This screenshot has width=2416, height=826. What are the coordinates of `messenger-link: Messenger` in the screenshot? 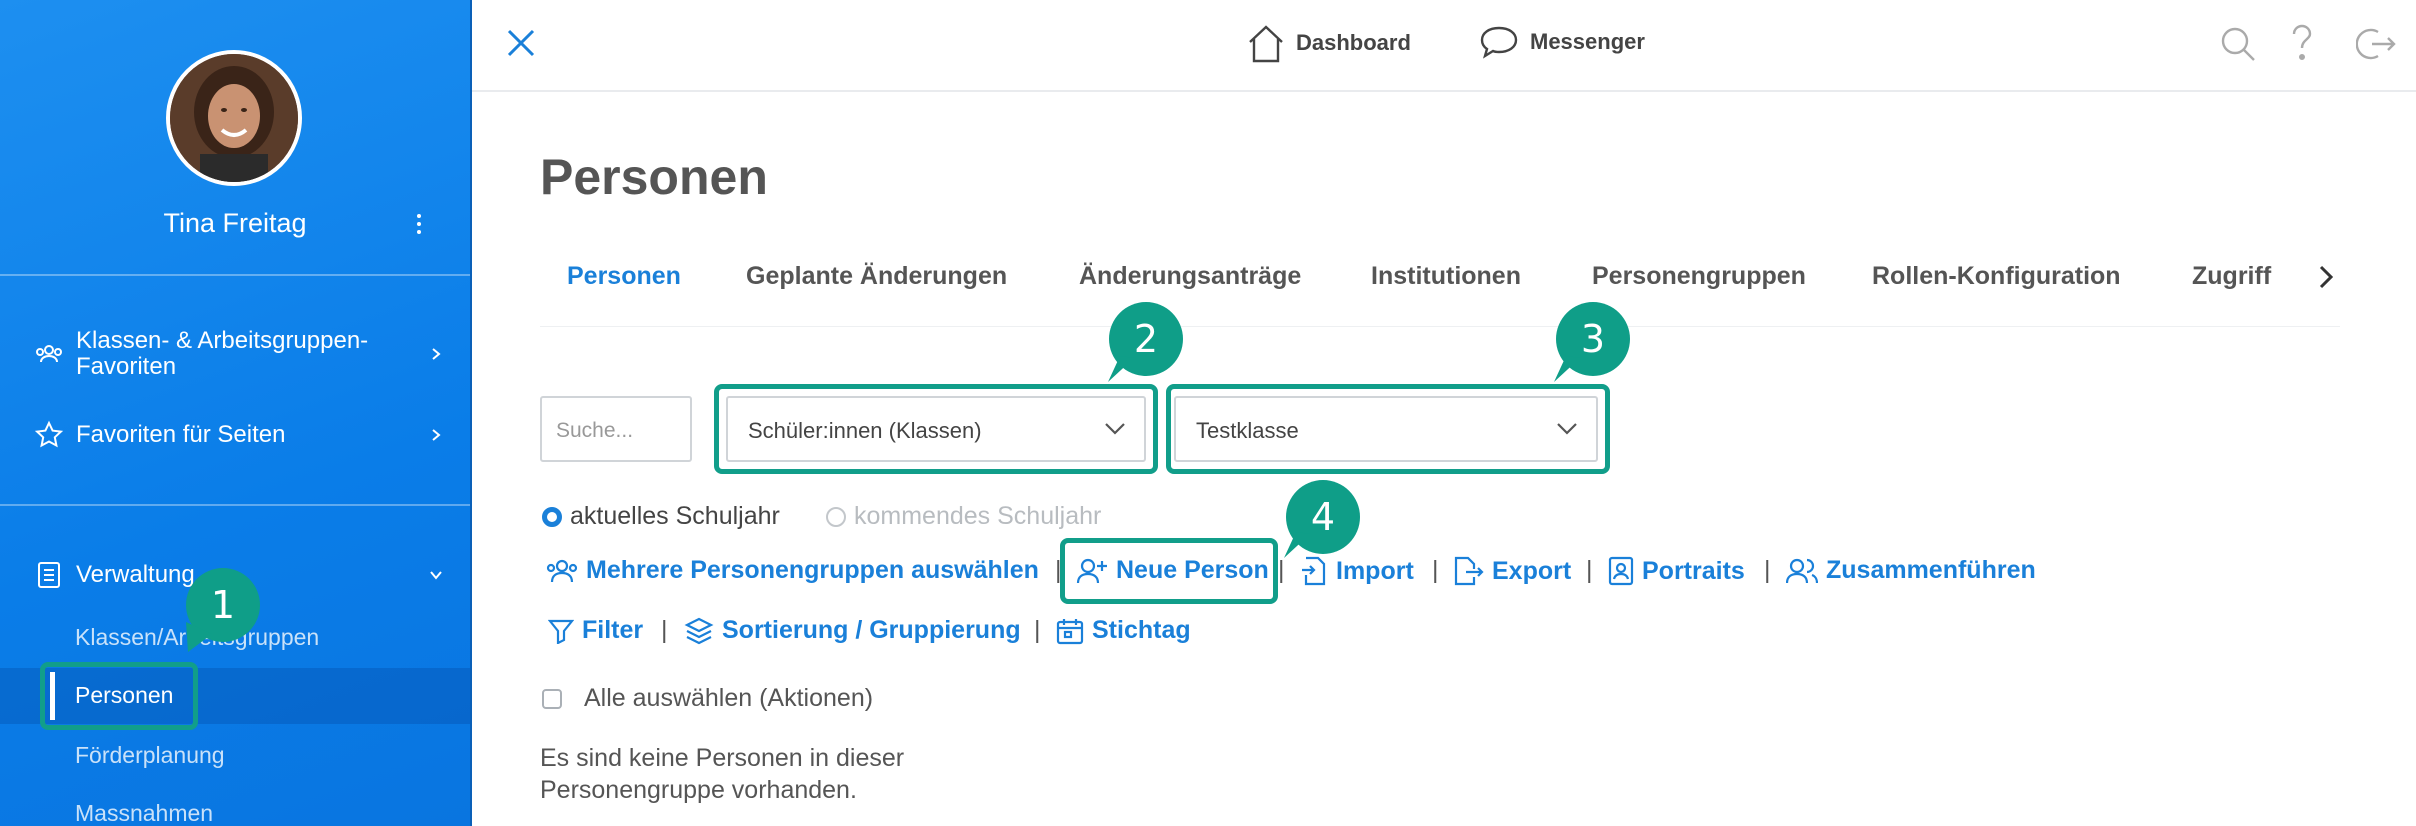 It's located at (1561, 42).